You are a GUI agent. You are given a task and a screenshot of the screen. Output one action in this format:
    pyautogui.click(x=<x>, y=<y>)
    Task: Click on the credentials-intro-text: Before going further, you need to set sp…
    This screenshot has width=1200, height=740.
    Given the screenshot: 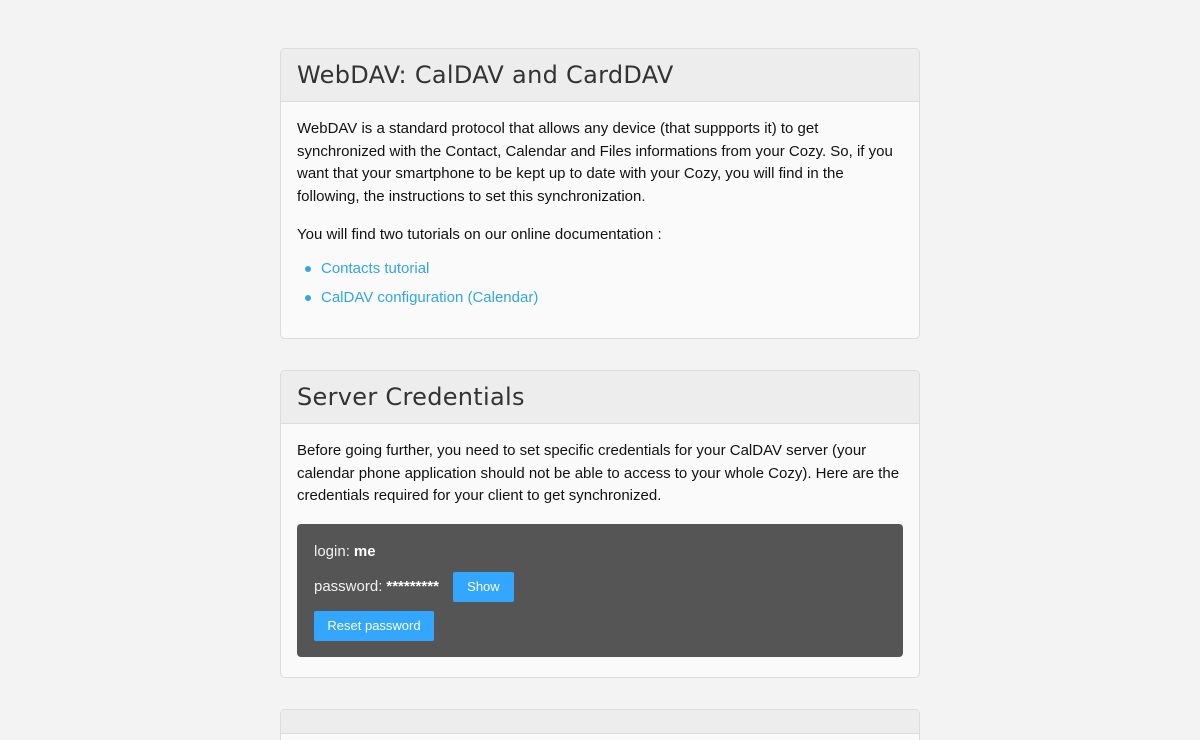 What is the action you would take?
    pyautogui.click(x=598, y=473)
    